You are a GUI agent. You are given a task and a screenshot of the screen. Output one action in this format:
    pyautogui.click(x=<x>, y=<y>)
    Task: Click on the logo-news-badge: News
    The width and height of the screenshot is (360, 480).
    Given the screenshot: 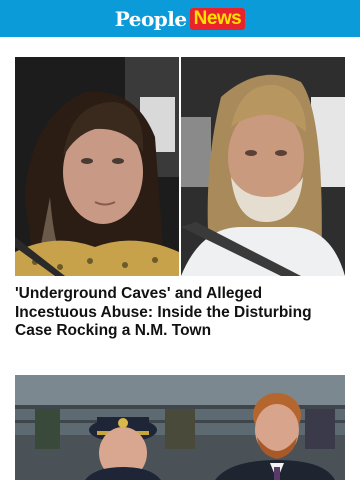 What is the action you would take?
    pyautogui.click(x=217, y=18)
    